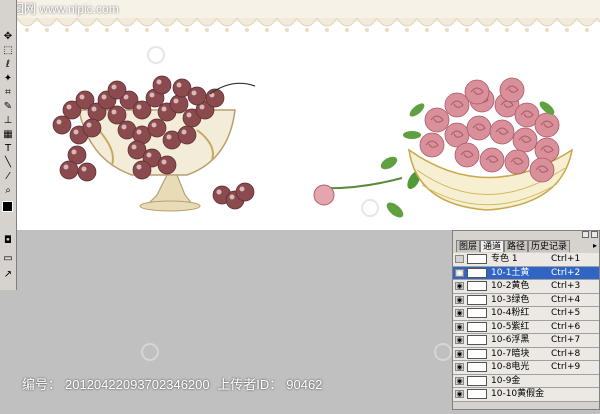 The image size is (600, 414). What do you see at coordinates (8, 162) in the screenshot?
I see `line-icon: ╲` at bounding box center [8, 162].